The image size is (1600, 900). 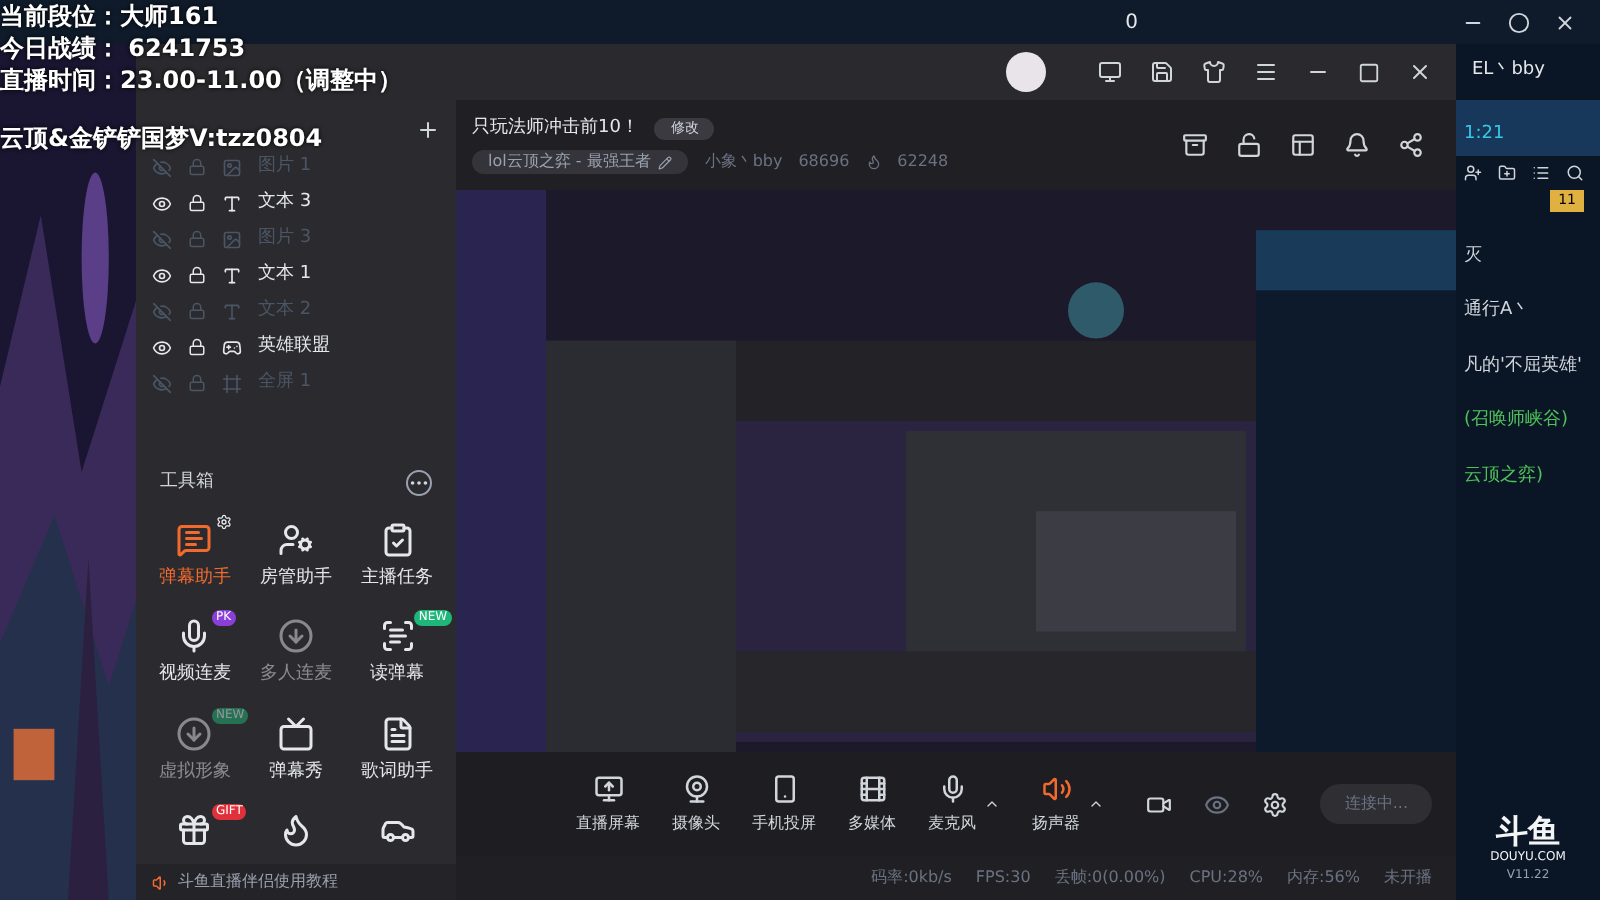 What do you see at coordinates (285, 202) in the screenshot?
I see `layer-name: 文本 3` at bounding box center [285, 202].